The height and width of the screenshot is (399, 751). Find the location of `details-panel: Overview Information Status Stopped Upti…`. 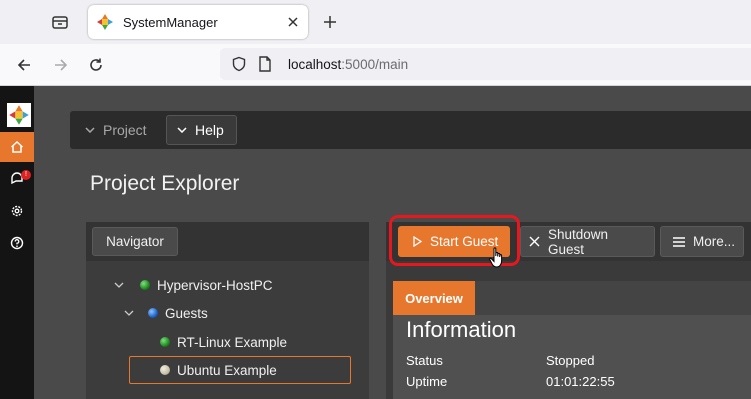

details-panel: Overview Information Status Stopped Upti… is located at coordinates (572, 340).